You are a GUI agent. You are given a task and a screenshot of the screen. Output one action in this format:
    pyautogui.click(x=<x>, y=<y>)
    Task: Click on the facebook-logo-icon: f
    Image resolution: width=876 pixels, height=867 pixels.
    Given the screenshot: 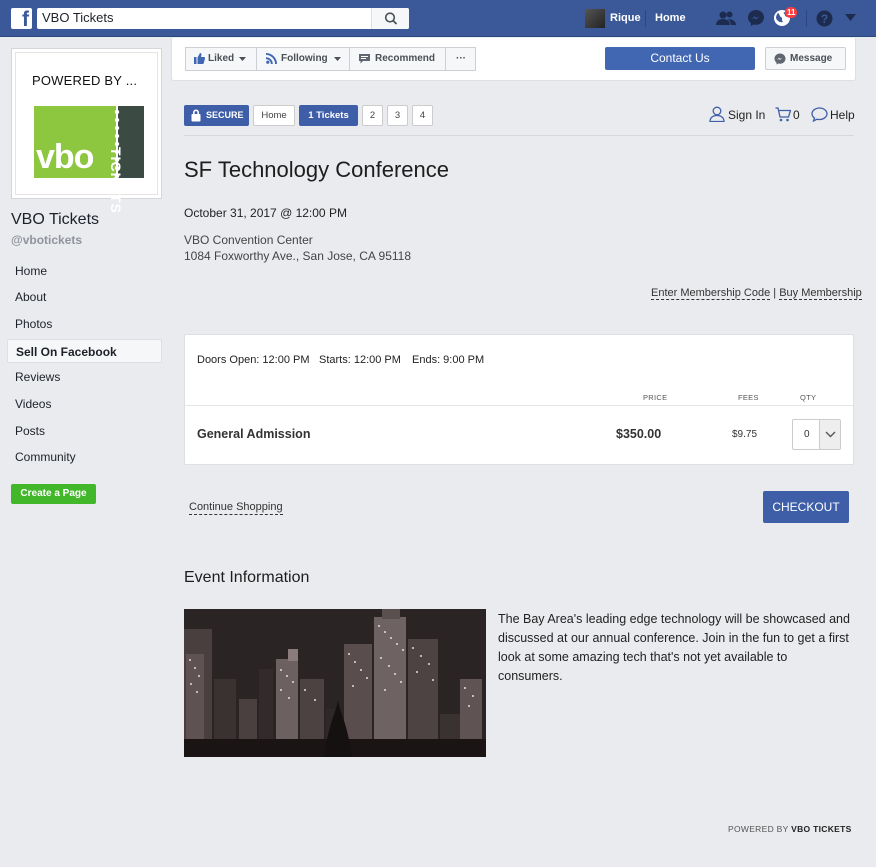 What is the action you would take?
    pyautogui.click(x=21, y=19)
    